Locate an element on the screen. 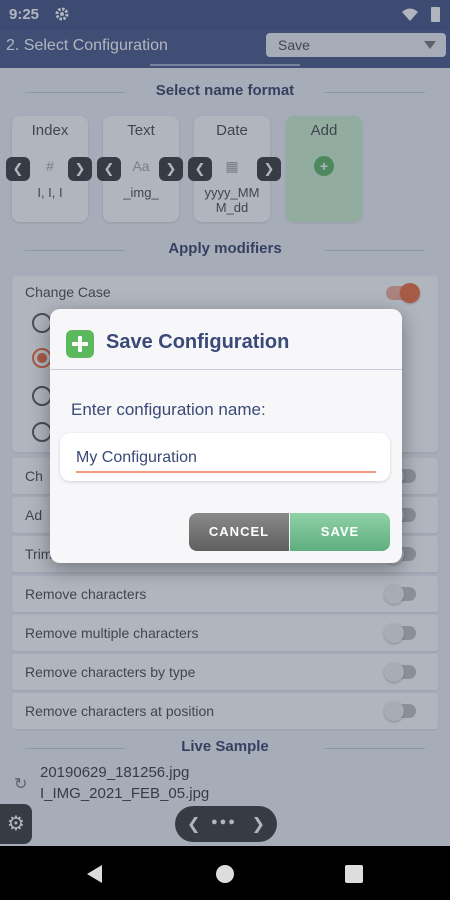 The width and height of the screenshot is (450, 900). plus-icon is located at coordinates (80, 344).